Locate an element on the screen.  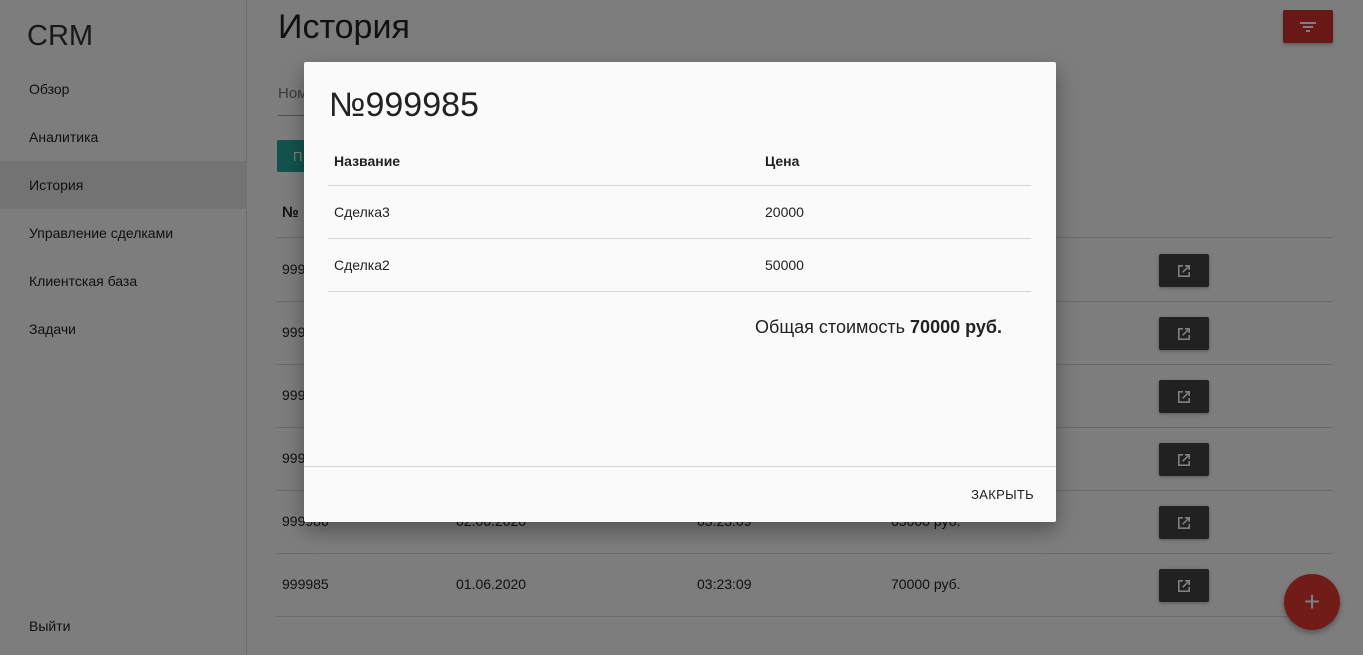
item-name: Сделка3 is located at coordinates (362, 212).